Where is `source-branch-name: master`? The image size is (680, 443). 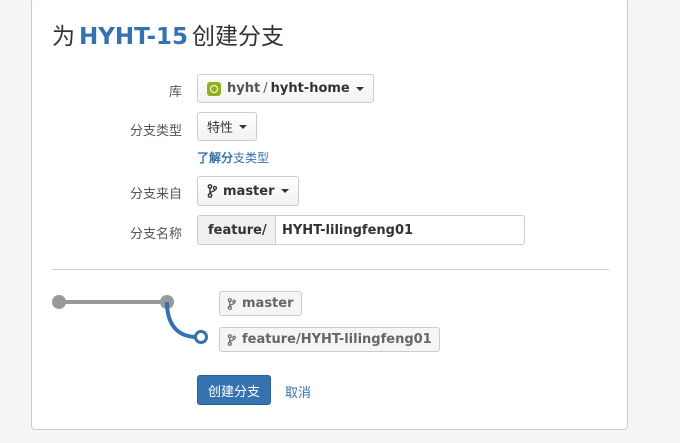
source-branch-name: master is located at coordinates (268, 303).